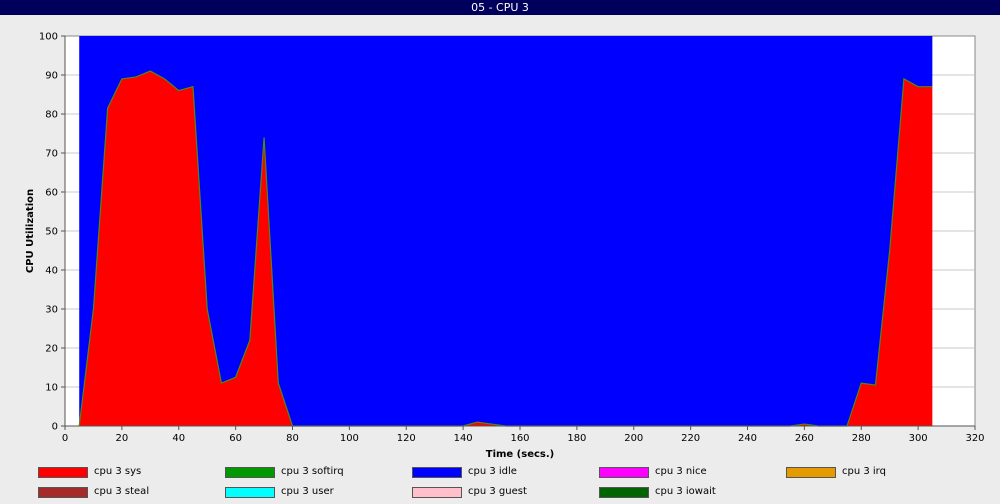 This screenshot has height=504, width=1000. I want to click on x-tick-label: 240, so click(747, 438).